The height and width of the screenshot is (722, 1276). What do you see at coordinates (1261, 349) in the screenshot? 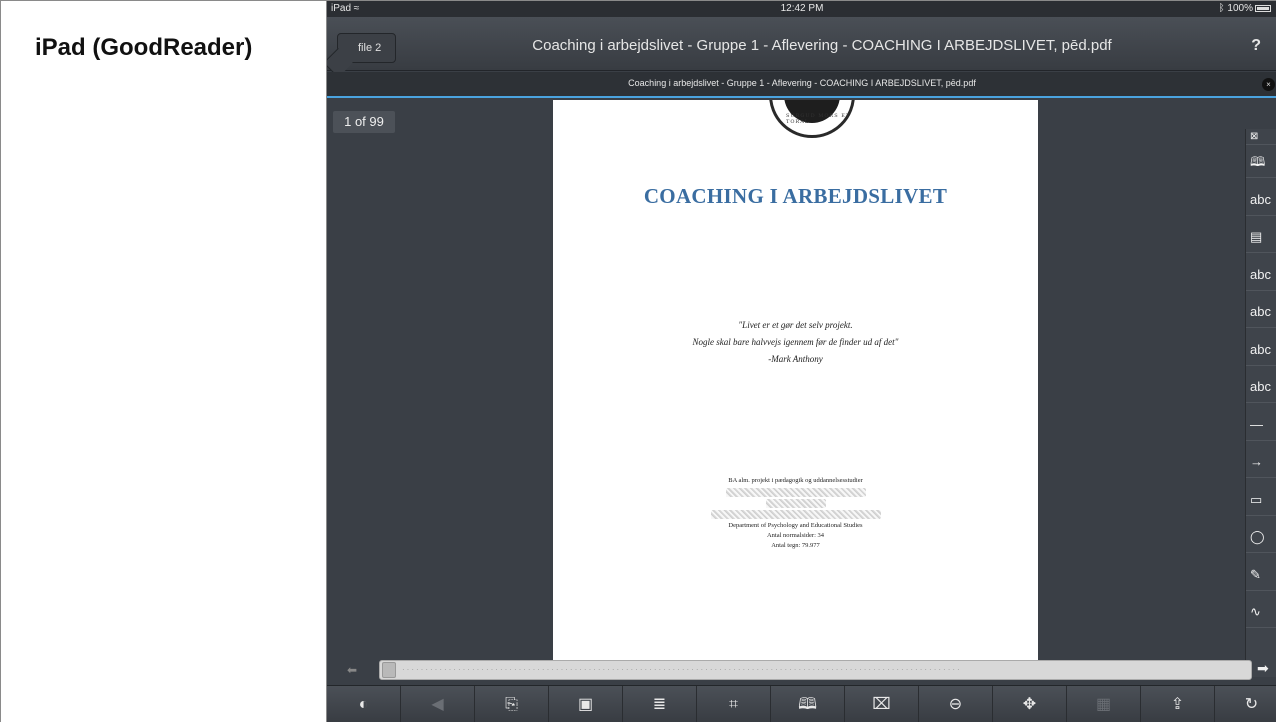
I see `squiggly-tool-icon: abc` at bounding box center [1261, 349].